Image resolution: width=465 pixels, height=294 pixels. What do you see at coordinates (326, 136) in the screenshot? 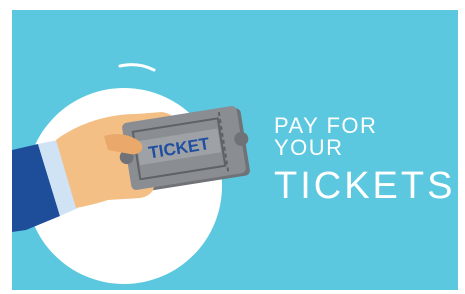
I see `headline-line-1: PAY FOR YOUR` at bounding box center [326, 136].